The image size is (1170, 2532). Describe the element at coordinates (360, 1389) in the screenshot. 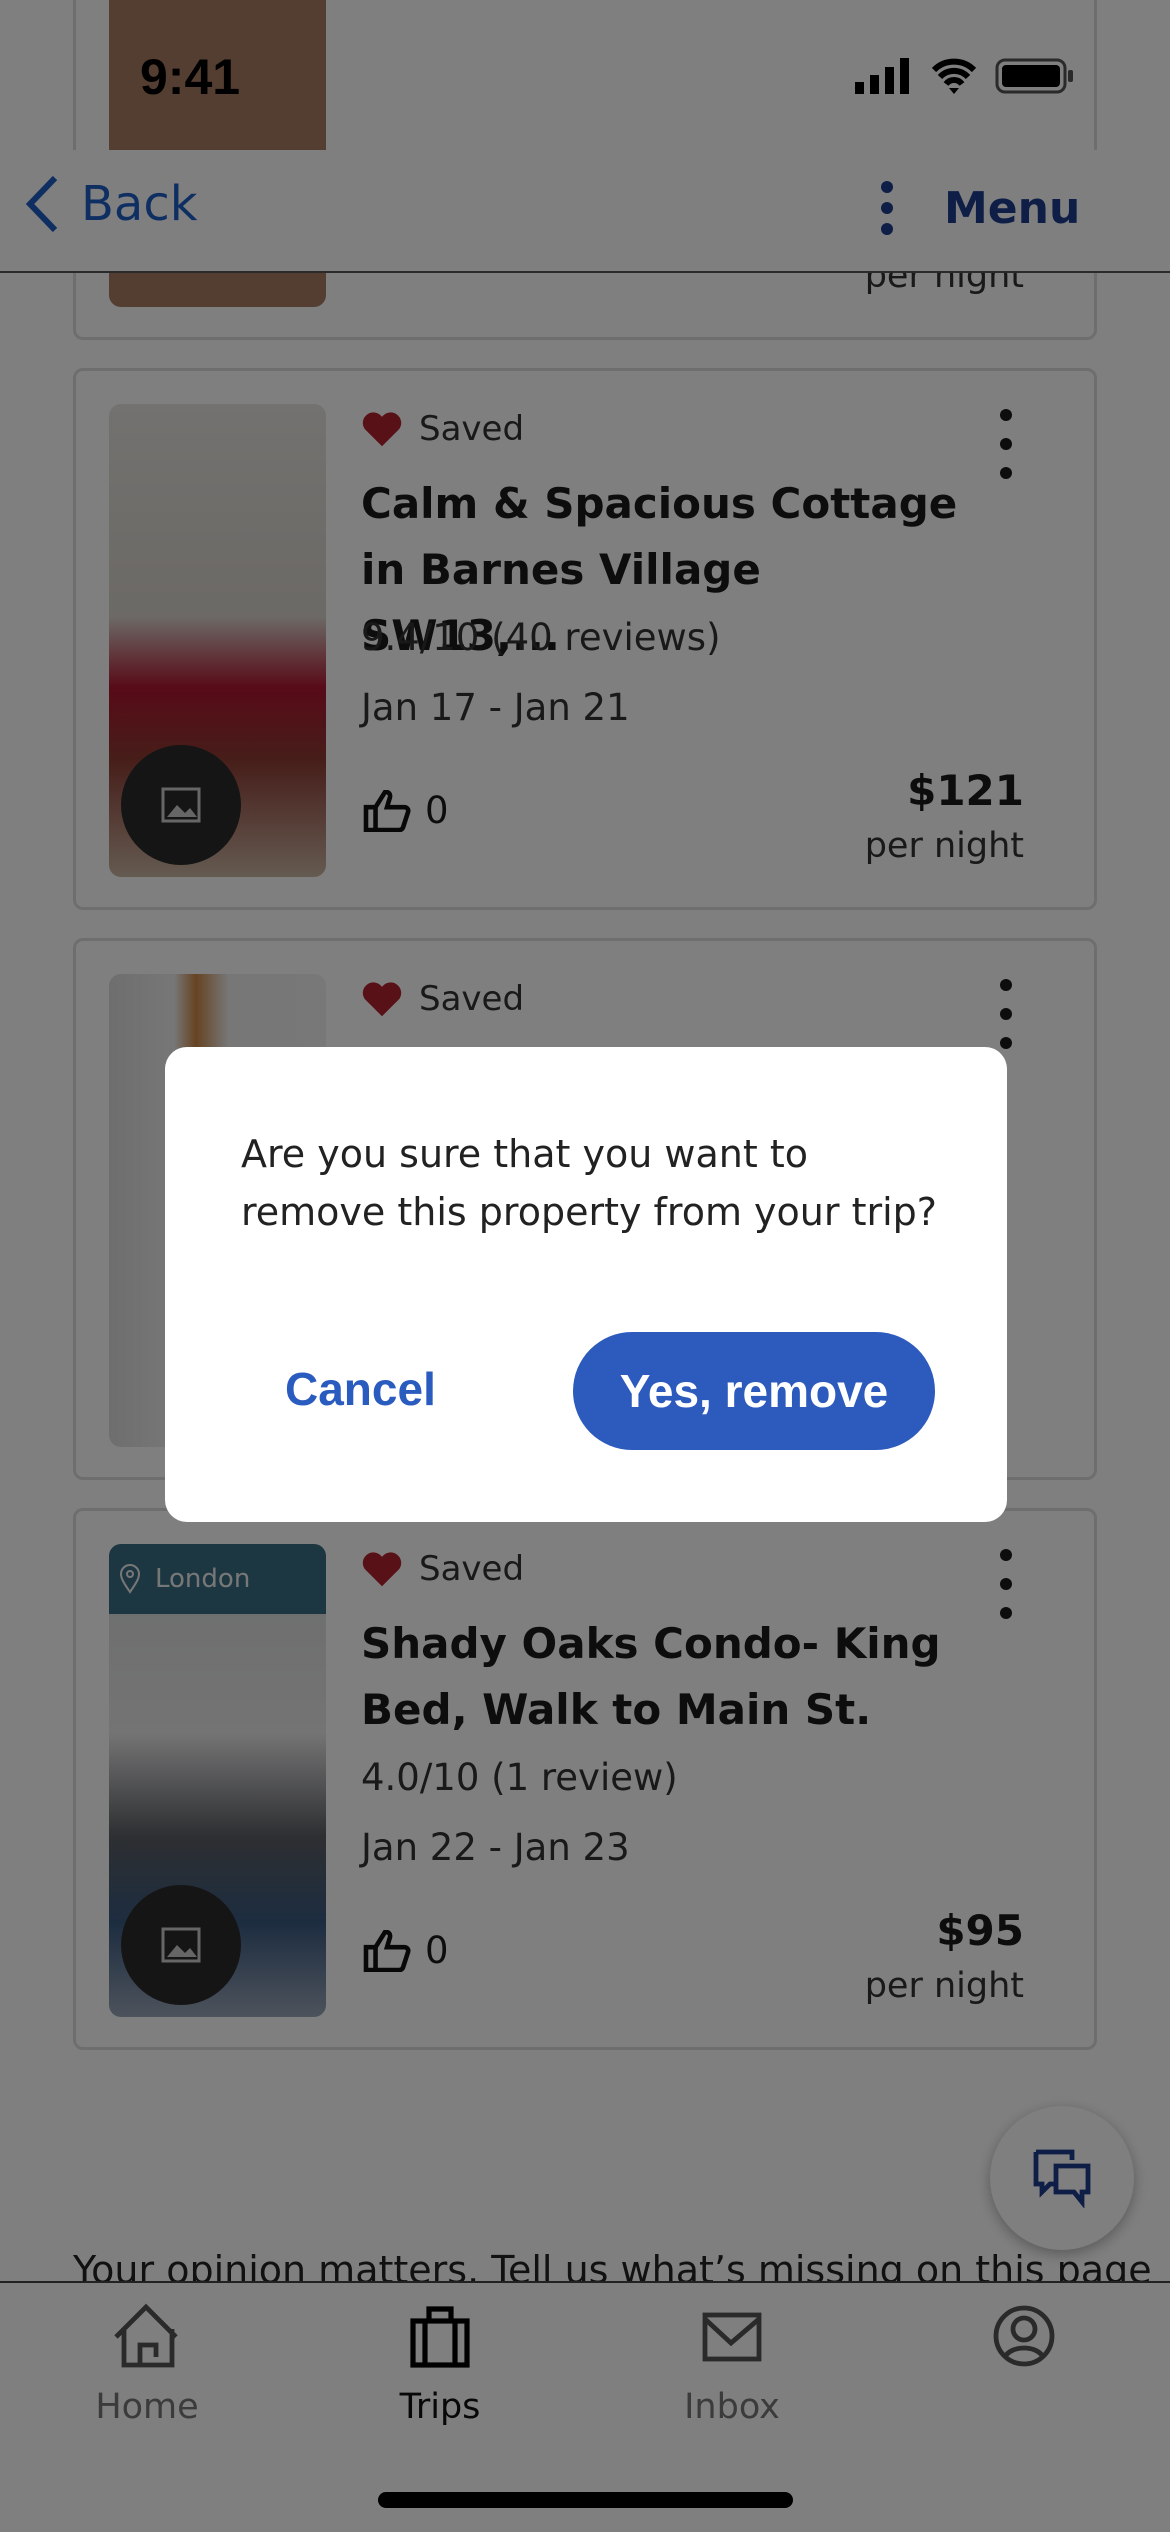

I see `cancel-button: Cancel` at that location.